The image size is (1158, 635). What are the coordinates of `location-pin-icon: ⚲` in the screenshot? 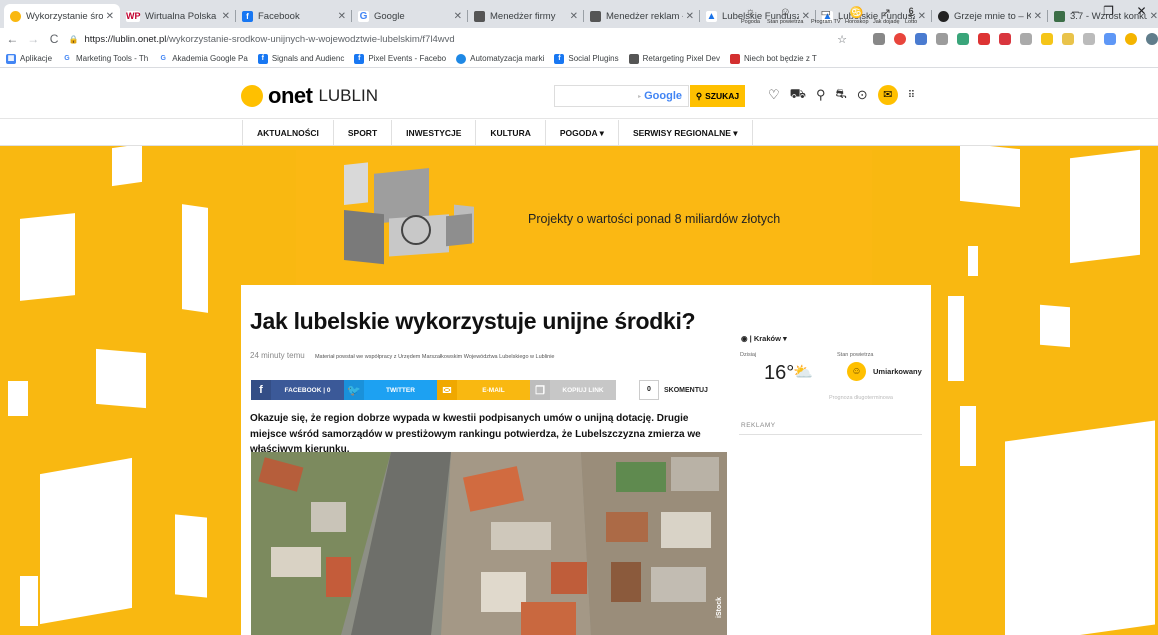 It's located at (821, 95).